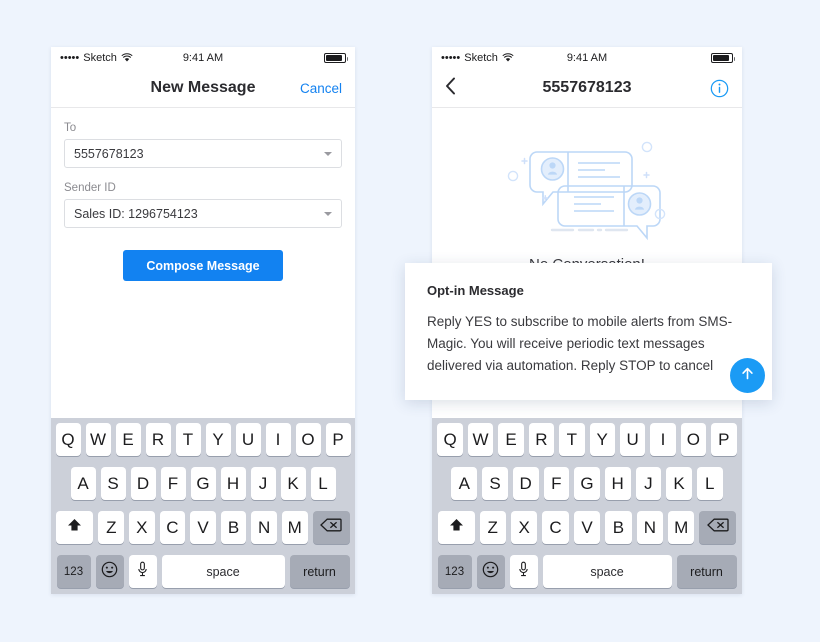 The height and width of the screenshot is (642, 820). I want to click on sender-id-select: Sales ID: 1296754123, so click(203, 213).